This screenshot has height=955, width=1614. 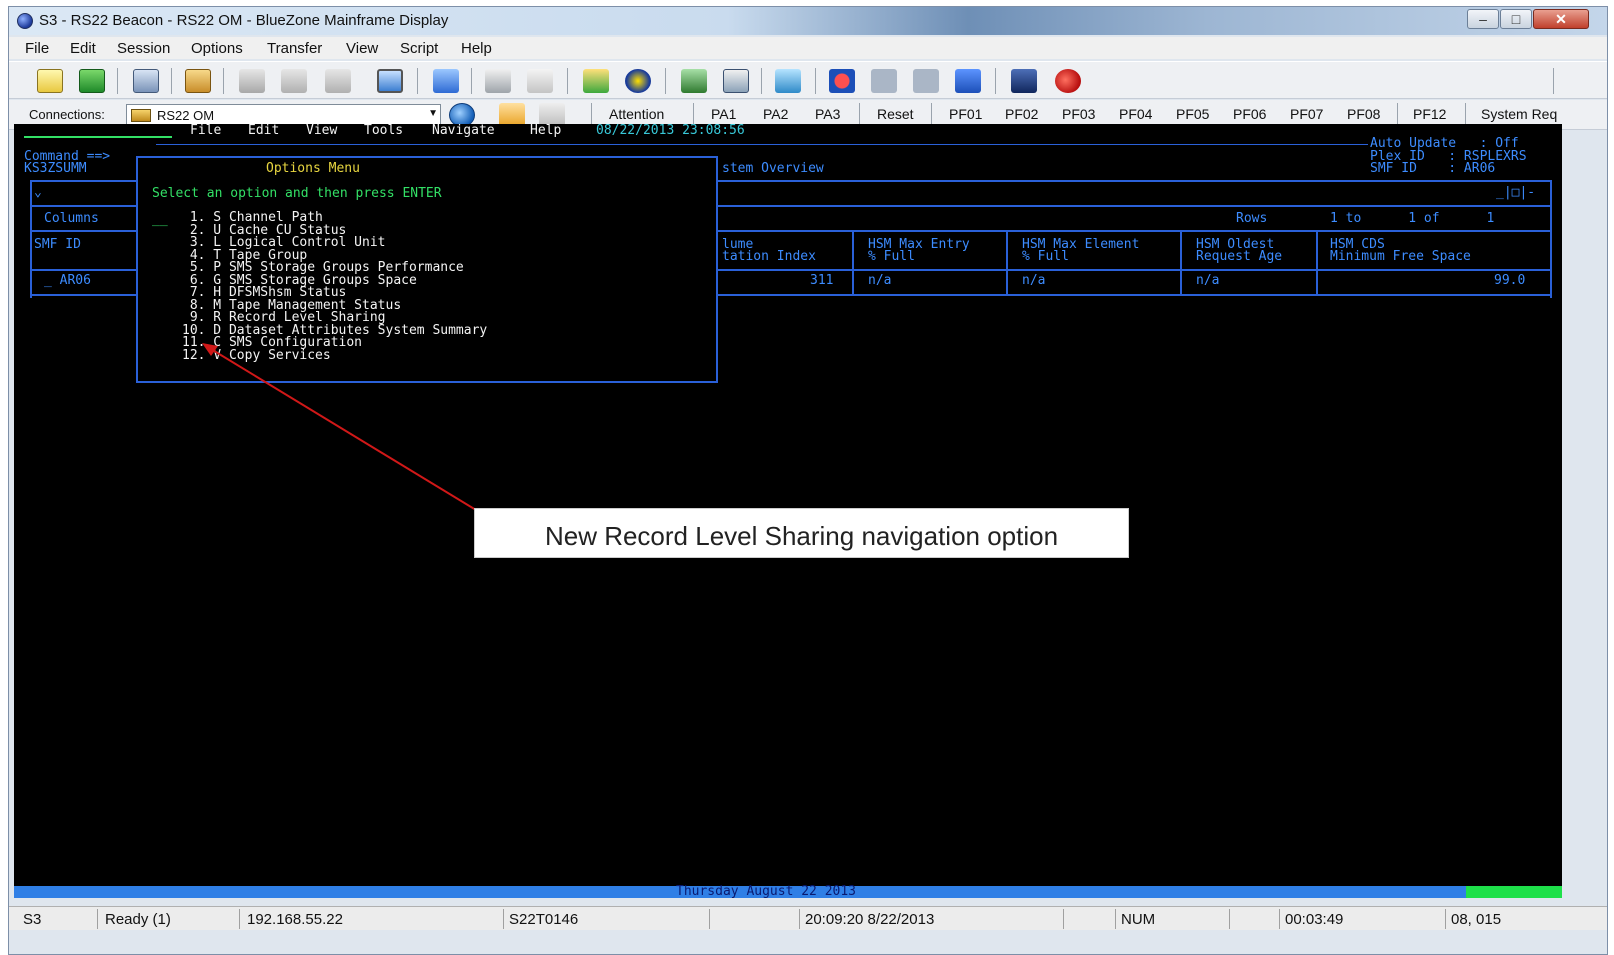 I want to click on connected-time: 00:03:49, so click(x=1314, y=919).